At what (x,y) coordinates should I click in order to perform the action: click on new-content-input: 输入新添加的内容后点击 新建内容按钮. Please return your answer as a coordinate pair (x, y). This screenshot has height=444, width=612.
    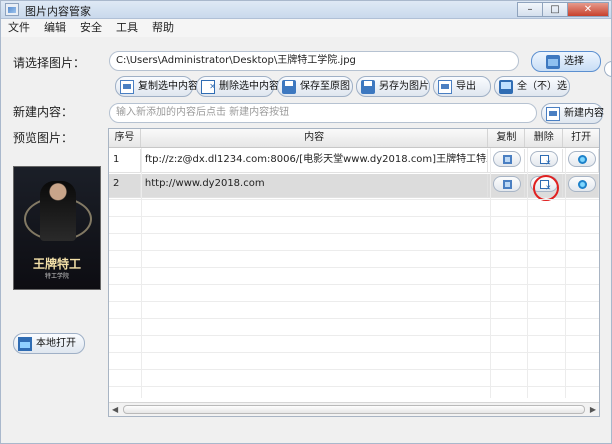
    Looking at the image, I should click on (323, 113).